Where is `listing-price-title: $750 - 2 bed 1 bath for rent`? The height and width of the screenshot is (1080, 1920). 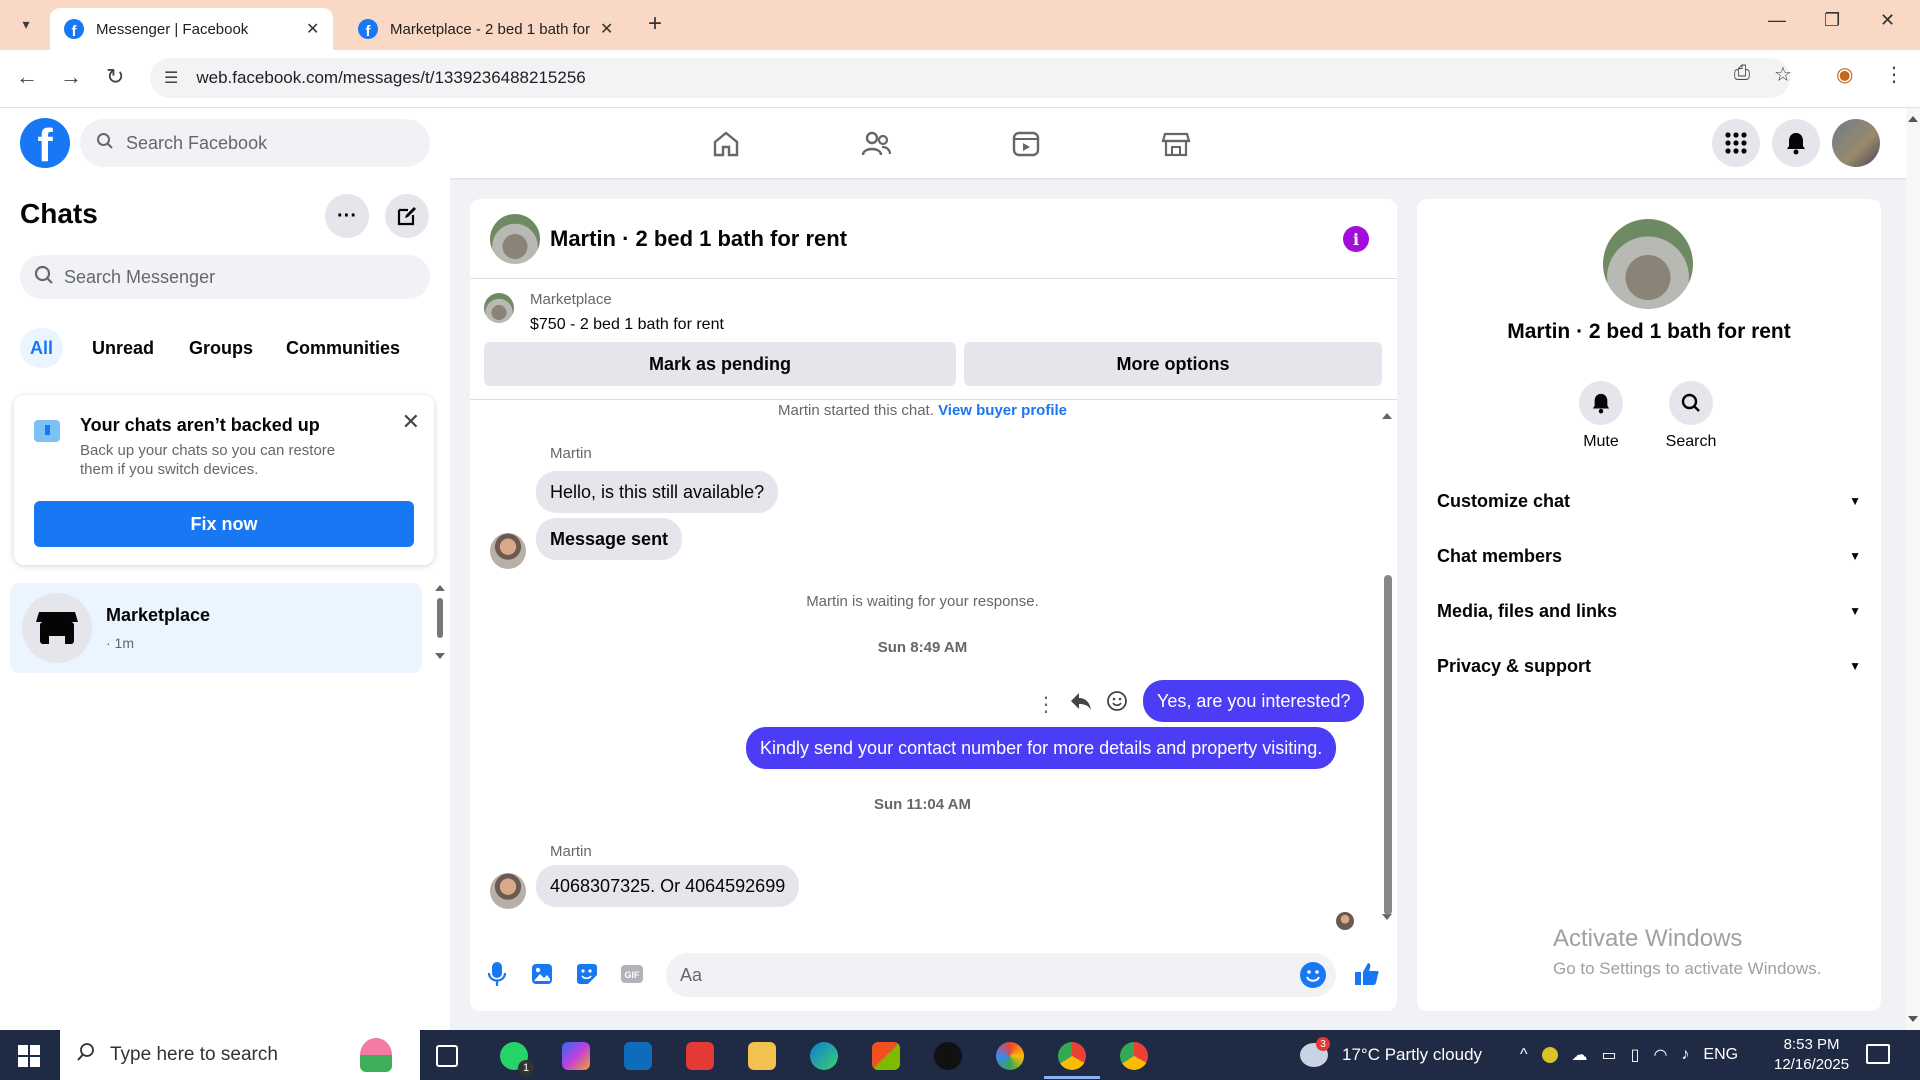
listing-price-title: $750 - 2 bed 1 bath for rent is located at coordinates (627, 325).